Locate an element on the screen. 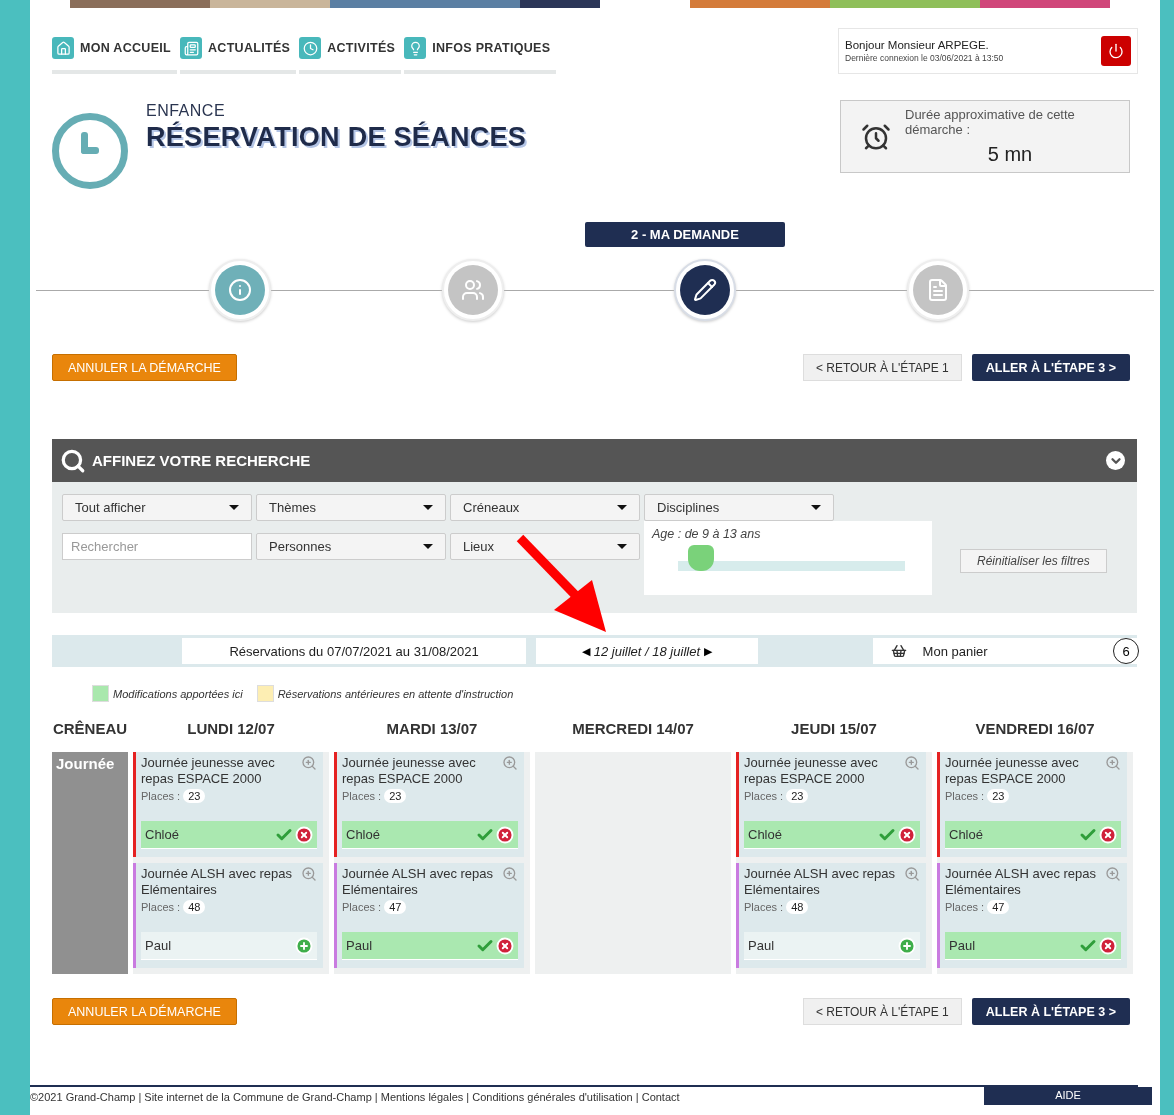 Image resolution: width=1174 pixels, height=1115 pixels. nav-link: ACTIVITÉS is located at coordinates (350, 54).